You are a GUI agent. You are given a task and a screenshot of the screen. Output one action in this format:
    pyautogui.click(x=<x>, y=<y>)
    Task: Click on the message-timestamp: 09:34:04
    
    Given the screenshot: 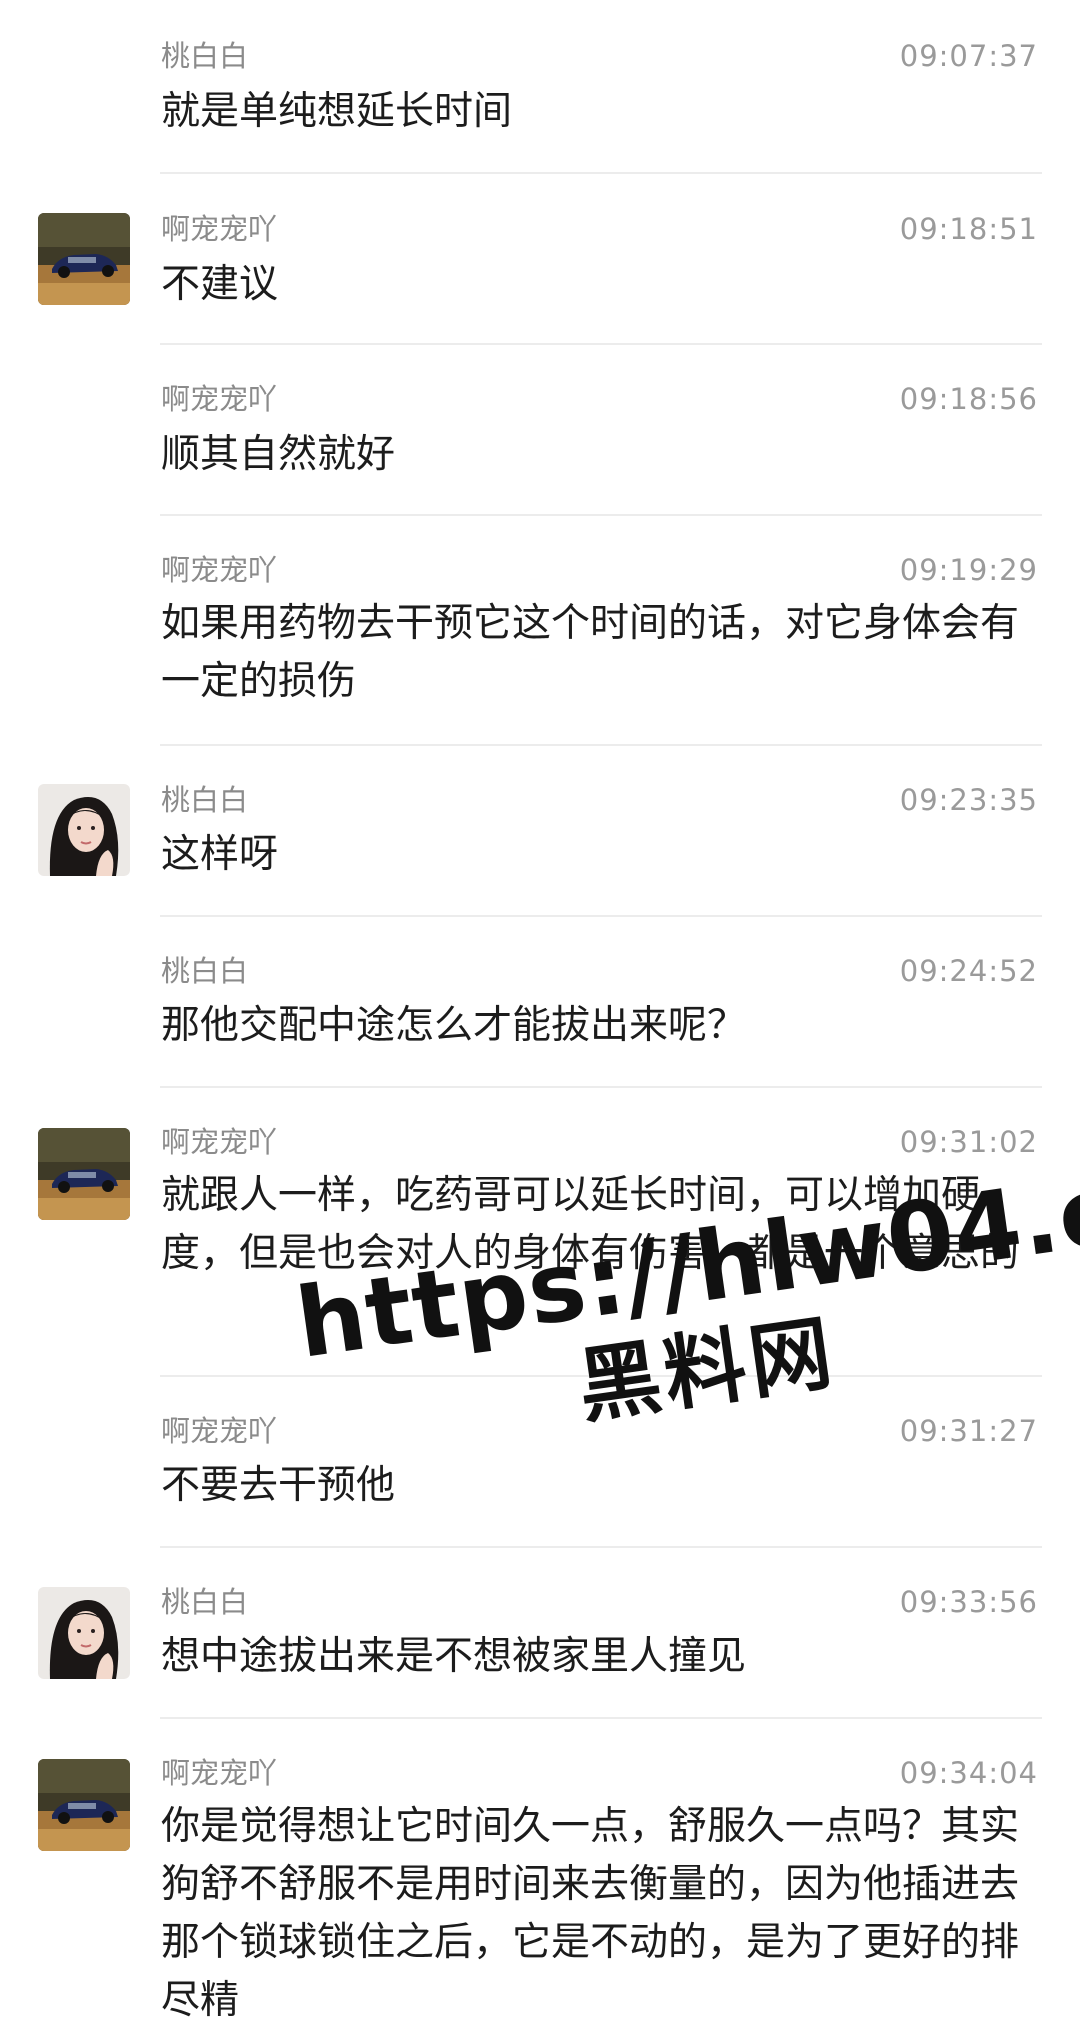 What is the action you would take?
    pyautogui.click(x=968, y=1773)
    